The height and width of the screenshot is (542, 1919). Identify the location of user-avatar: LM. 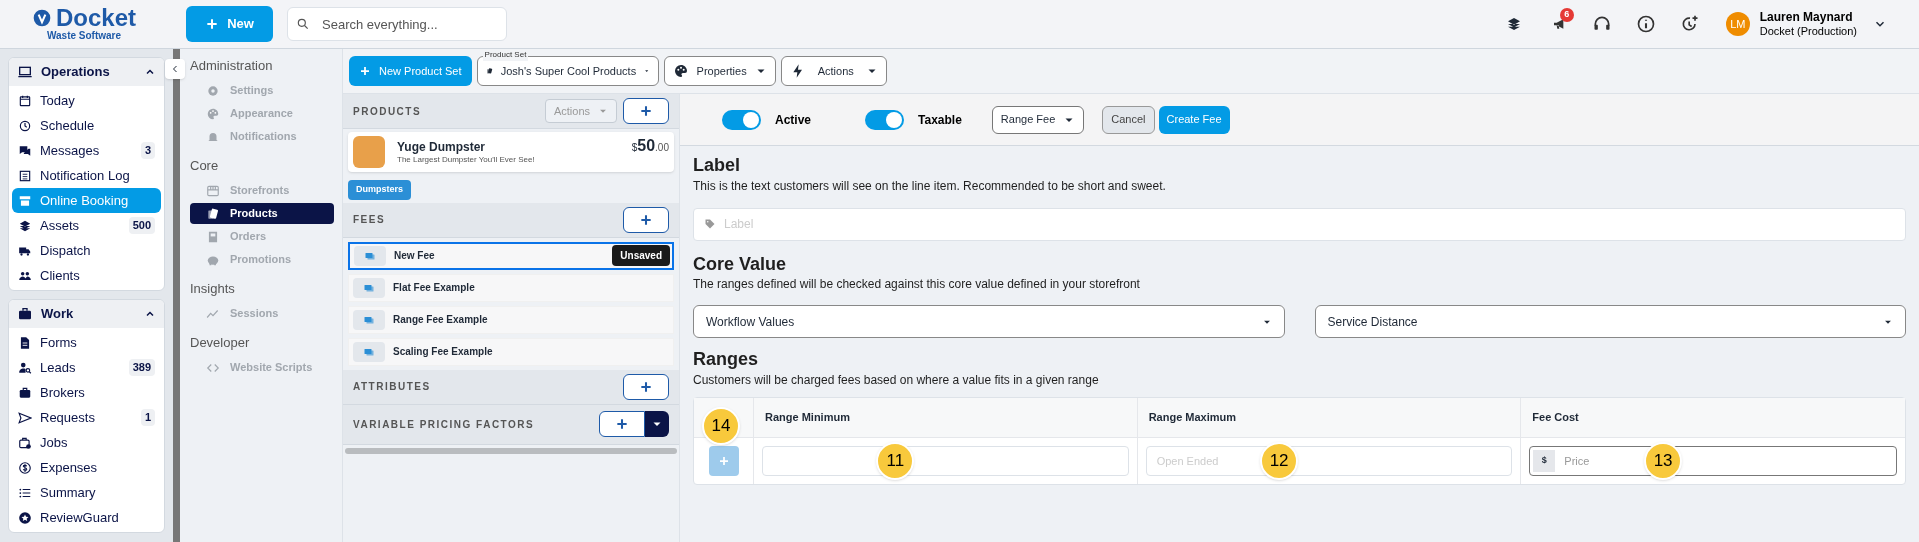
(1737, 24).